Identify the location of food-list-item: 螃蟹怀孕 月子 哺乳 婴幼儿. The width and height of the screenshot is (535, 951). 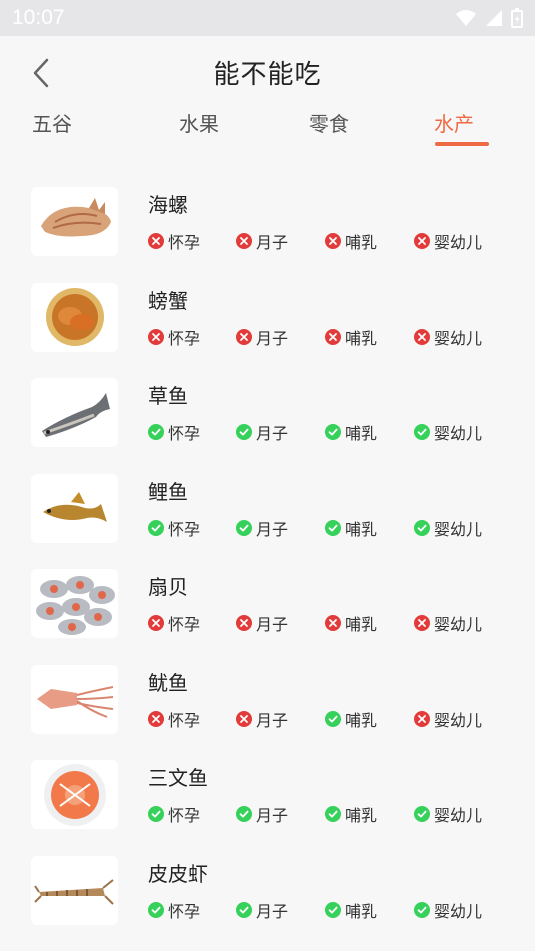
(267, 330).